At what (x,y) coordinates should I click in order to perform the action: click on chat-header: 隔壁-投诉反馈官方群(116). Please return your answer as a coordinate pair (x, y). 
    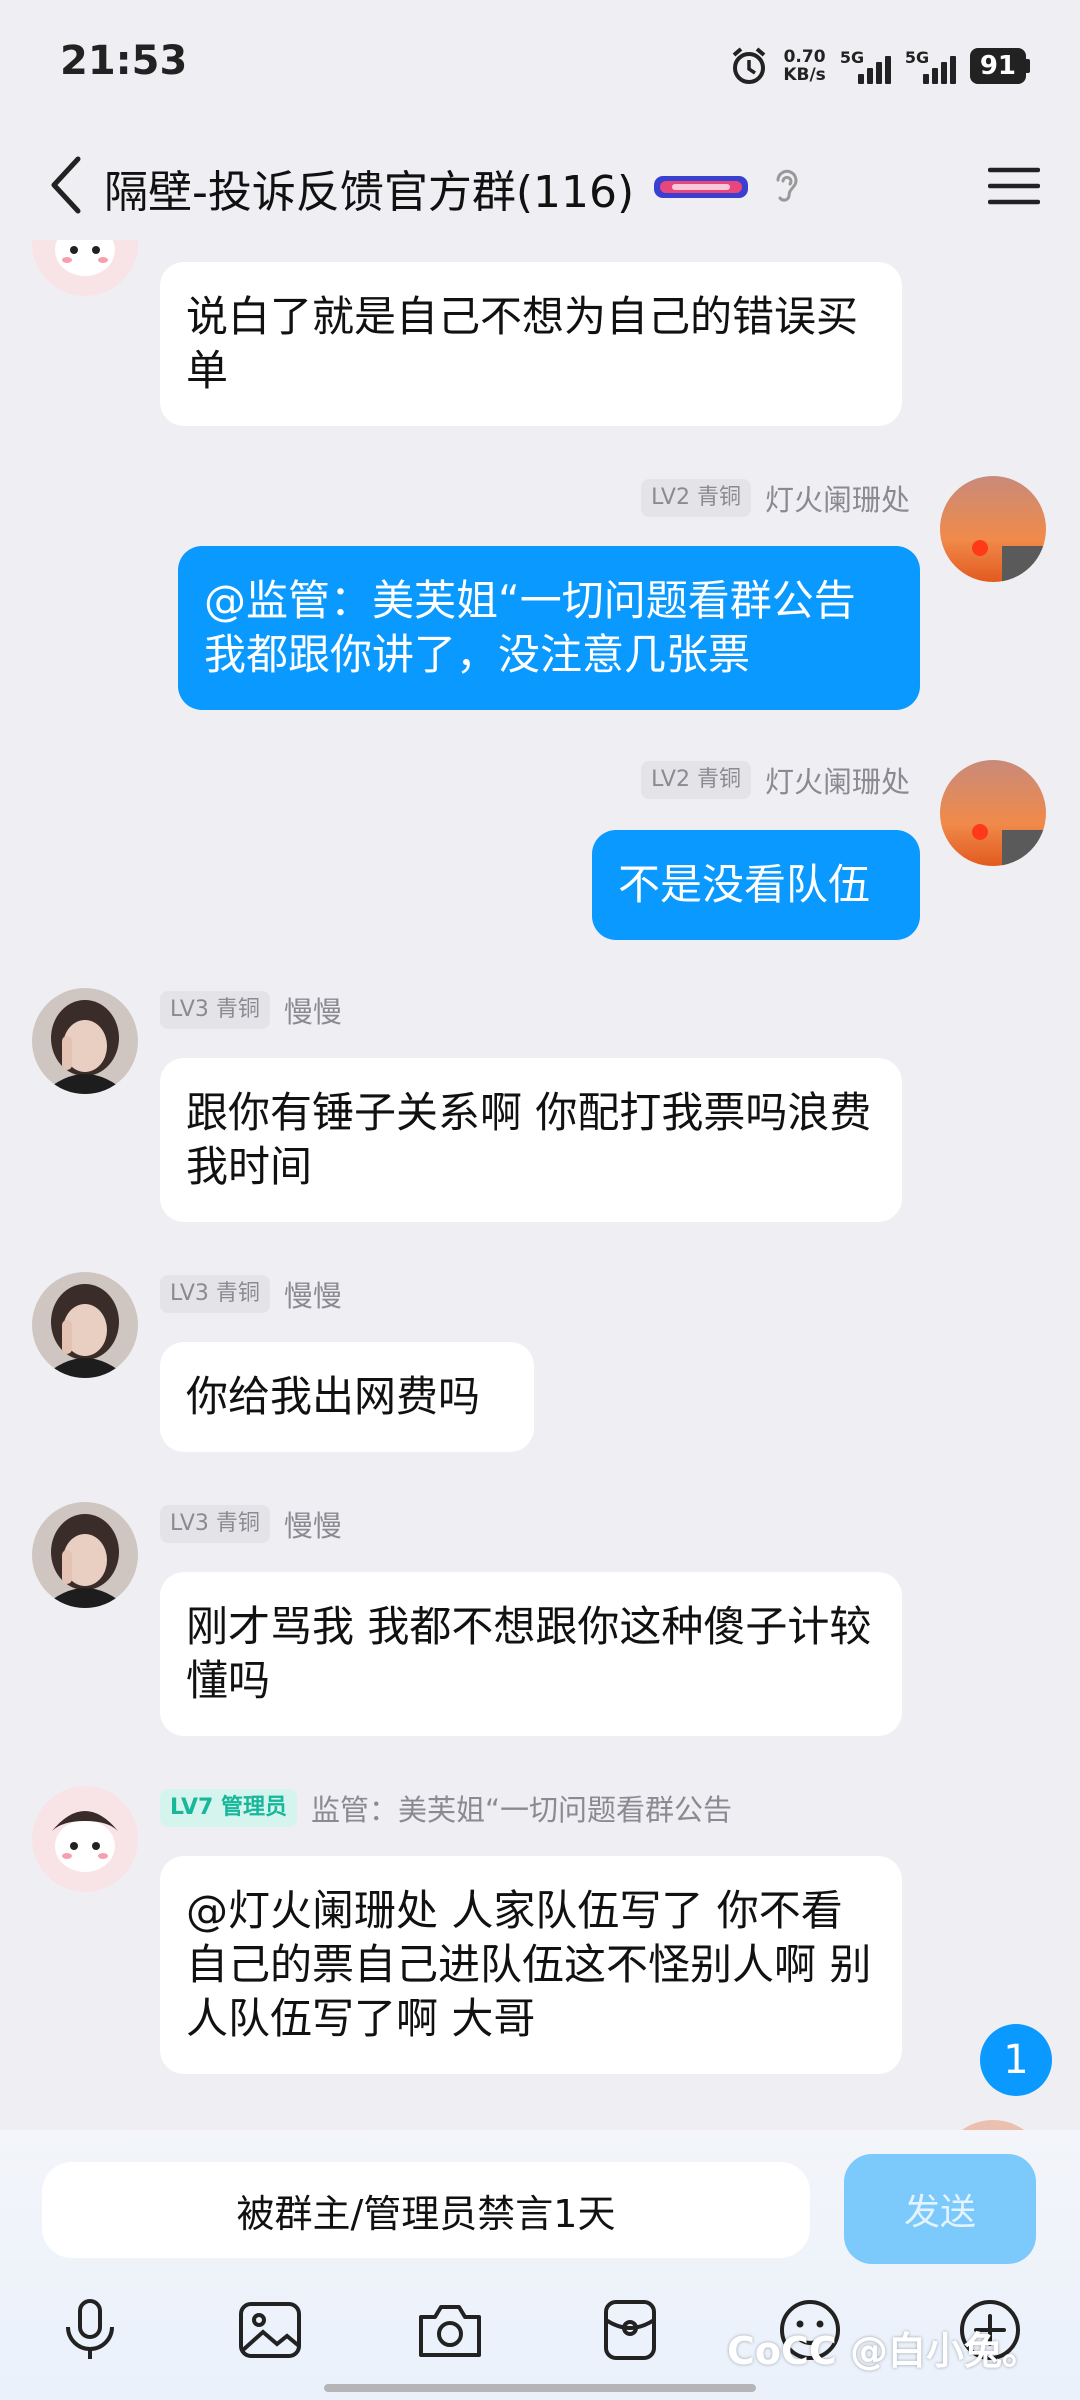
    Looking at the image, I should click on (540, 185).